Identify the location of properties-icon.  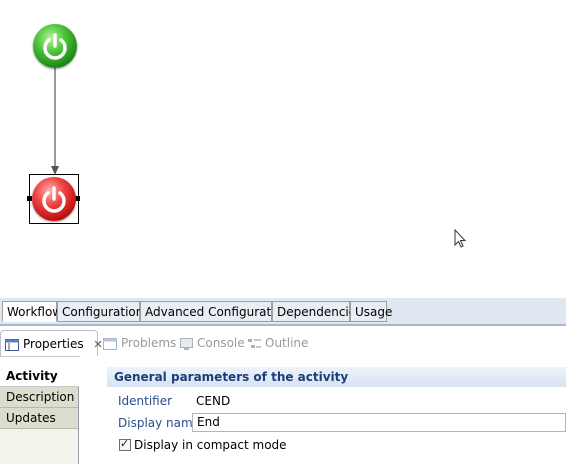
(12, 344).